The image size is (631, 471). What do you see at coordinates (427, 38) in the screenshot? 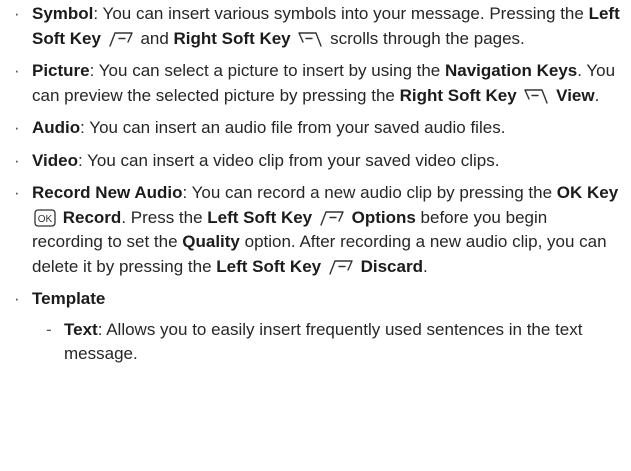
I see `symbol-text-3: scrolls through the pages.` at bounding box center [427, 38].